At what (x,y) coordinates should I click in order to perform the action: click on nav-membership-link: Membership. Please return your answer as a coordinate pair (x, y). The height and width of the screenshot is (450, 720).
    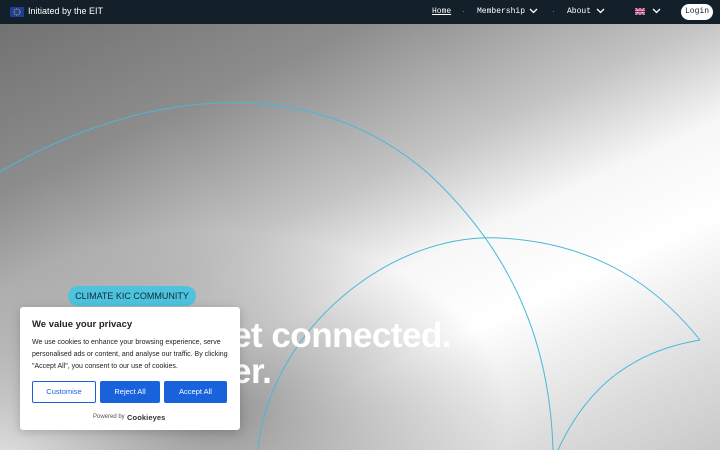
    Looking at the image, I should click on (501, 11).